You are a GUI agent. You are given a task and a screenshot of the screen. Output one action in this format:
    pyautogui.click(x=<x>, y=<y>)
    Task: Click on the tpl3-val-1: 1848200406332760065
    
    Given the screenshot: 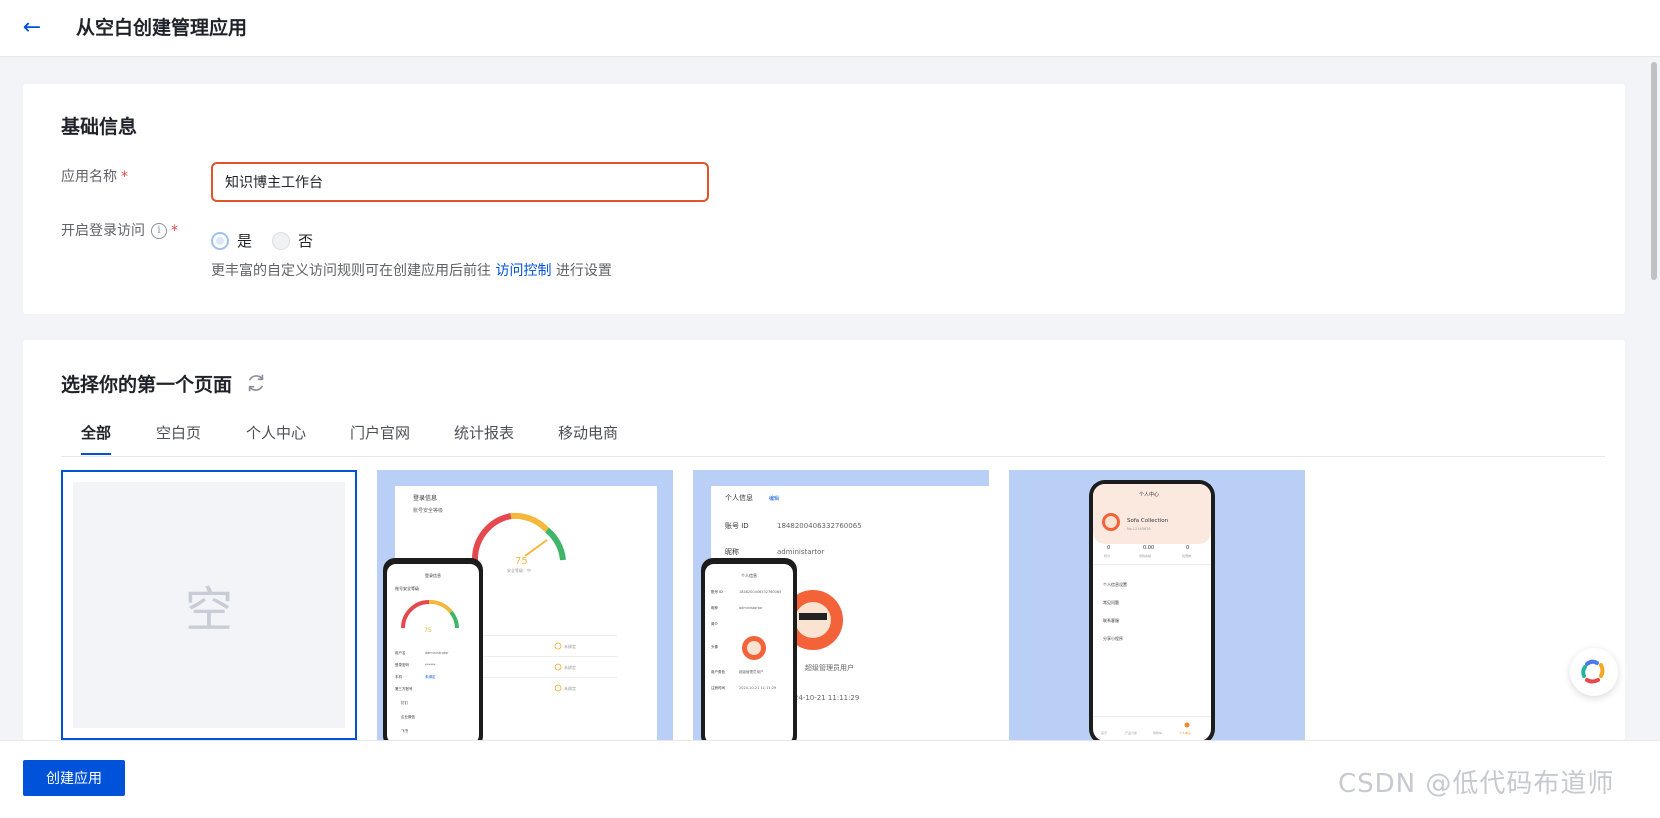 What is the action you would take?
    pyautogui.click(x=819, y=526)
    